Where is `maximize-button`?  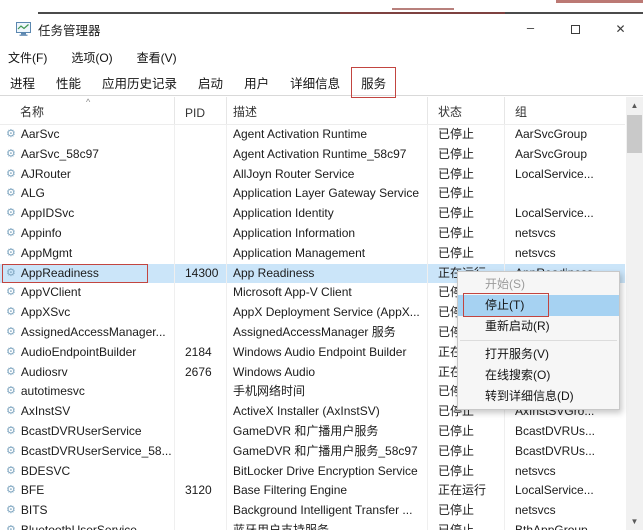 maximize-button is located at coordinates (575, 29).